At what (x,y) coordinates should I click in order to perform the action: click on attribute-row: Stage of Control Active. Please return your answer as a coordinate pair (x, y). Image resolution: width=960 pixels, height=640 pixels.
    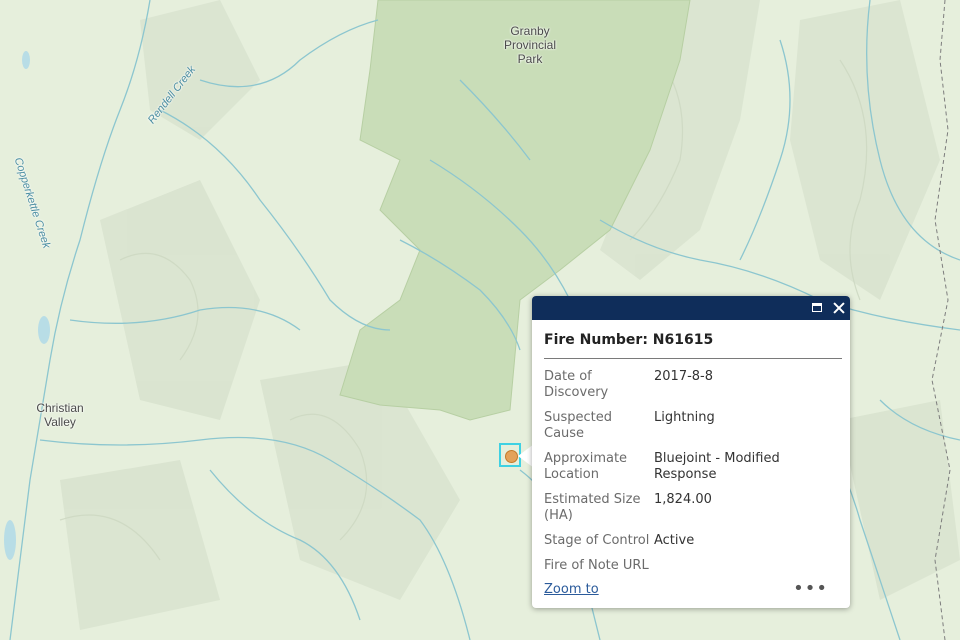
    Looking at the image, I should click on (689, 543).